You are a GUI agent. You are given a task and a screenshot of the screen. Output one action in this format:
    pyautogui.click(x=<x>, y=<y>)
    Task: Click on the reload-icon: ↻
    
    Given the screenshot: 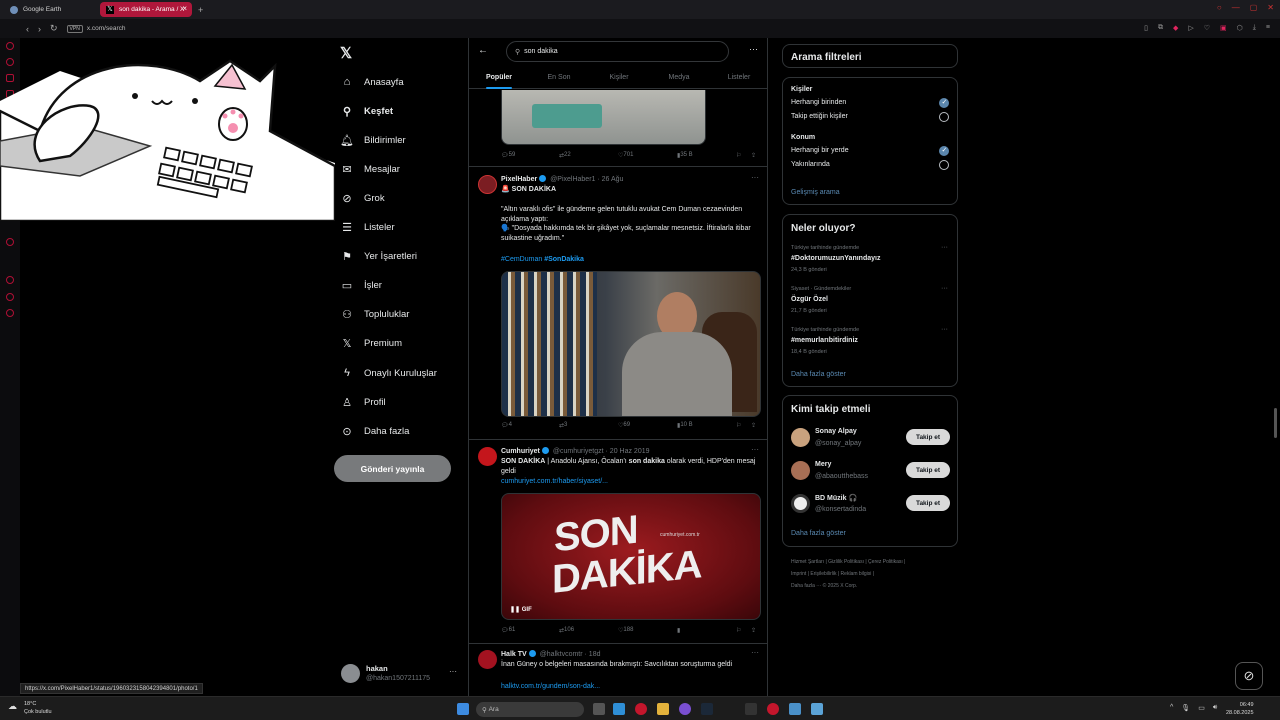 What is the action you would take?
    pyautogui.click(x=54, y=28)
    